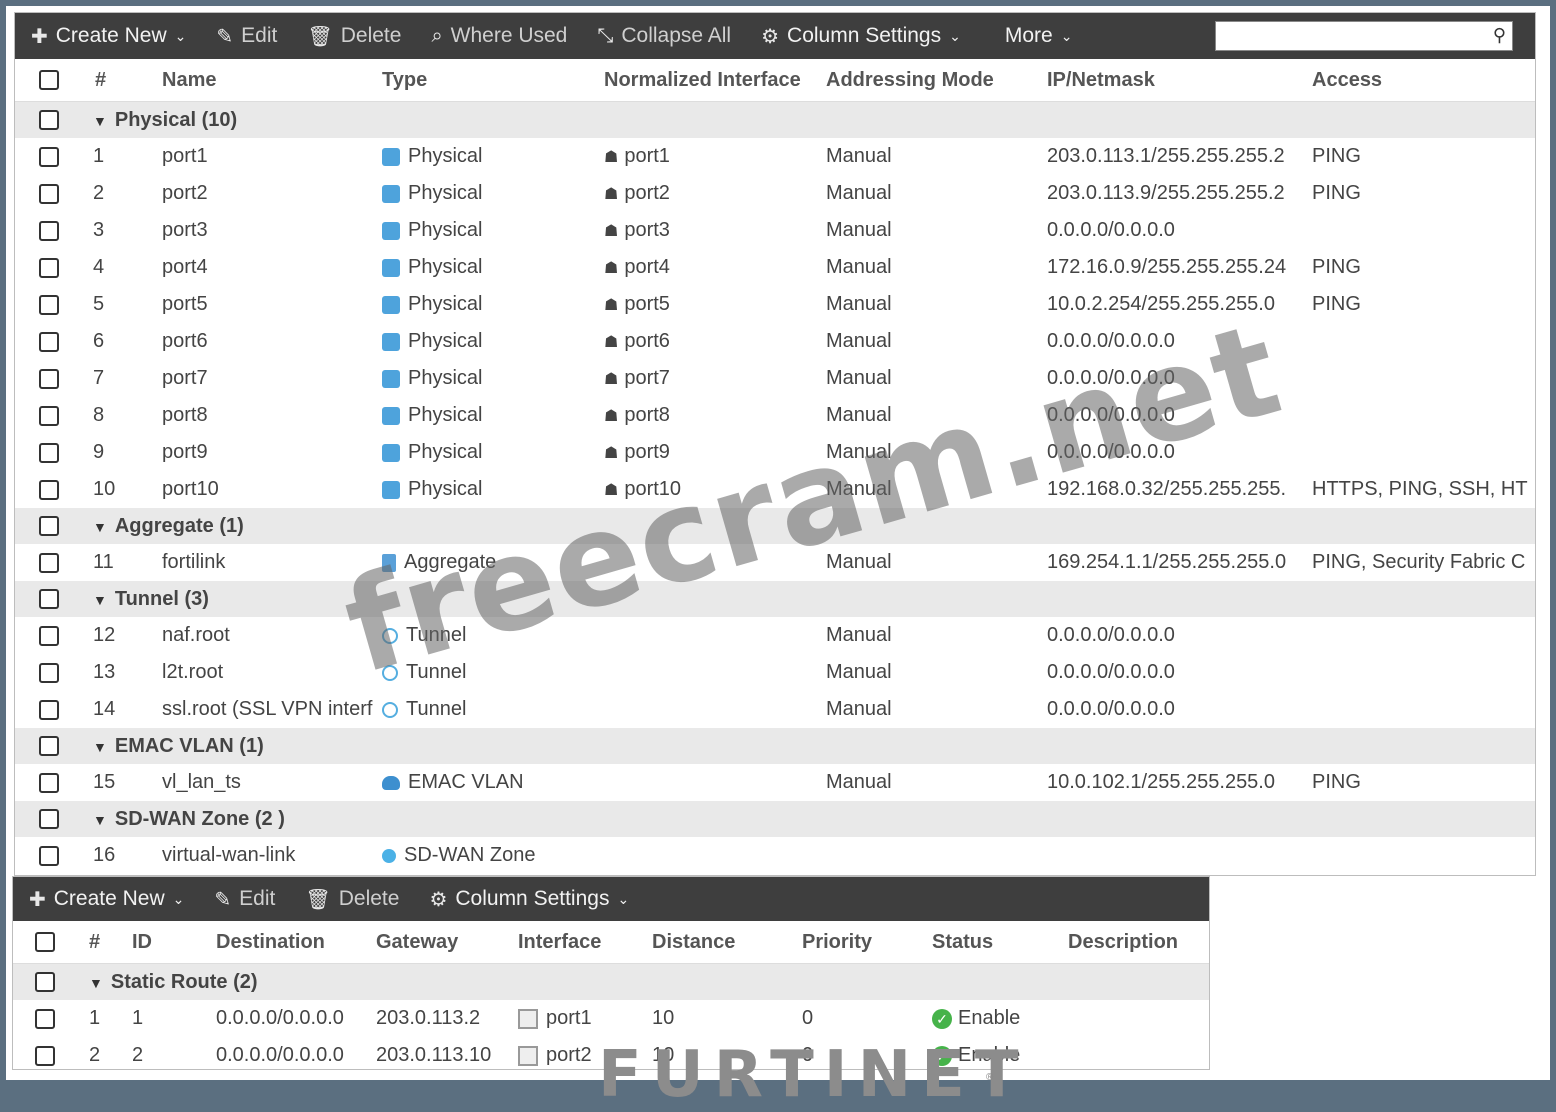 The height and width of the screenshot is (1112, 1556). I want to click on interface-type: Physical, so click(445, 378).